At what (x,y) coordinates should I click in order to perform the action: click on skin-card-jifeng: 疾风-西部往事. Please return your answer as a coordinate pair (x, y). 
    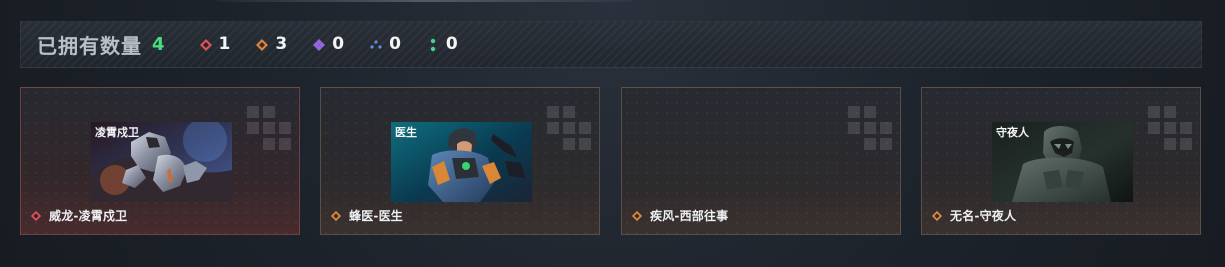
    Looking at the image, I should click on (761, 161).